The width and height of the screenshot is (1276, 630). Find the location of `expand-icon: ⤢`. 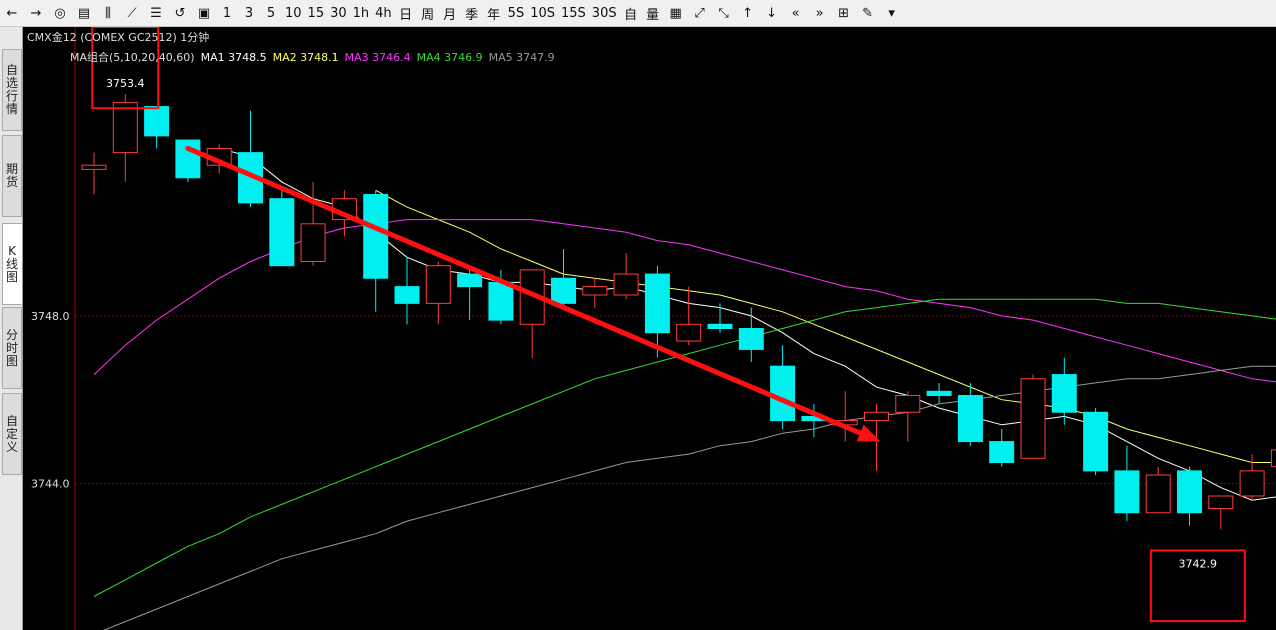

expand-icon: ⤢ is located at coordinates (700, 13).